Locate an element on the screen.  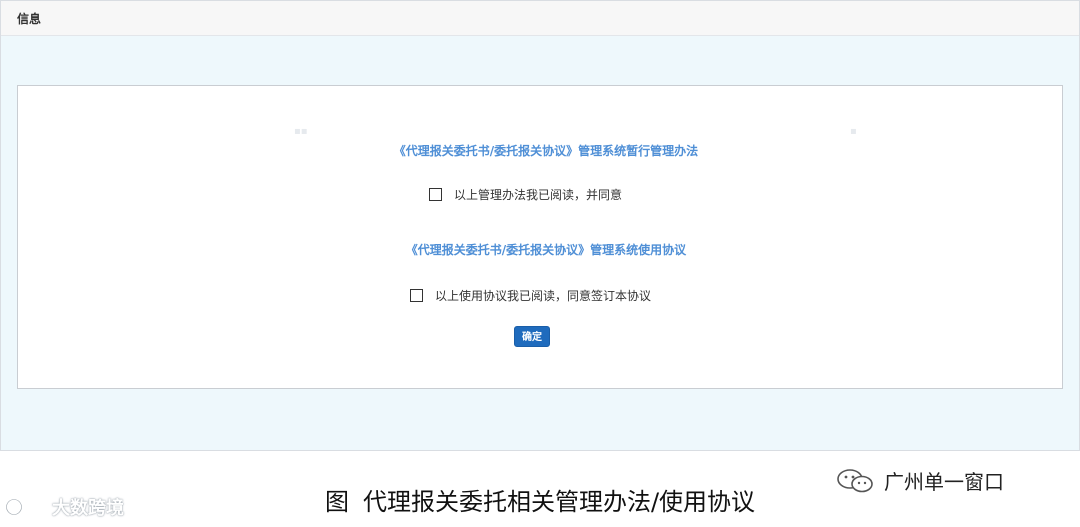
confirm-button: 确定 is located at coordinates (532, 336).